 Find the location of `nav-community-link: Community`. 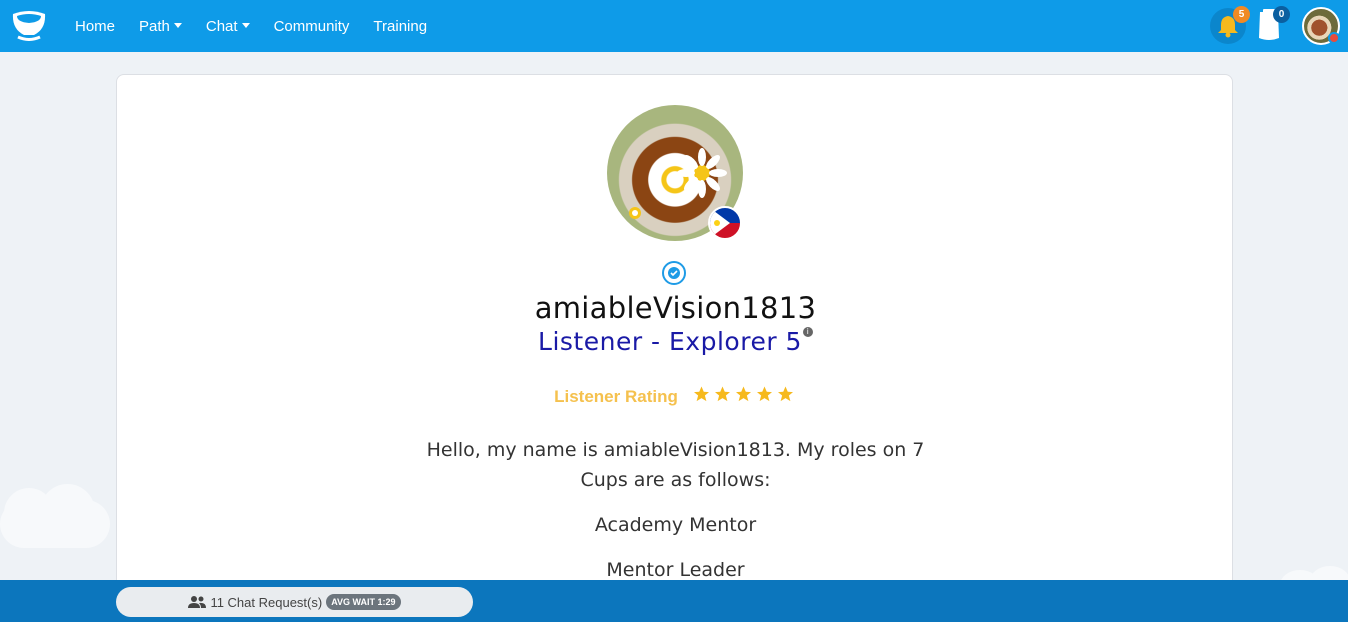

nav-community-link: Community is located at coordinates (312, 26).